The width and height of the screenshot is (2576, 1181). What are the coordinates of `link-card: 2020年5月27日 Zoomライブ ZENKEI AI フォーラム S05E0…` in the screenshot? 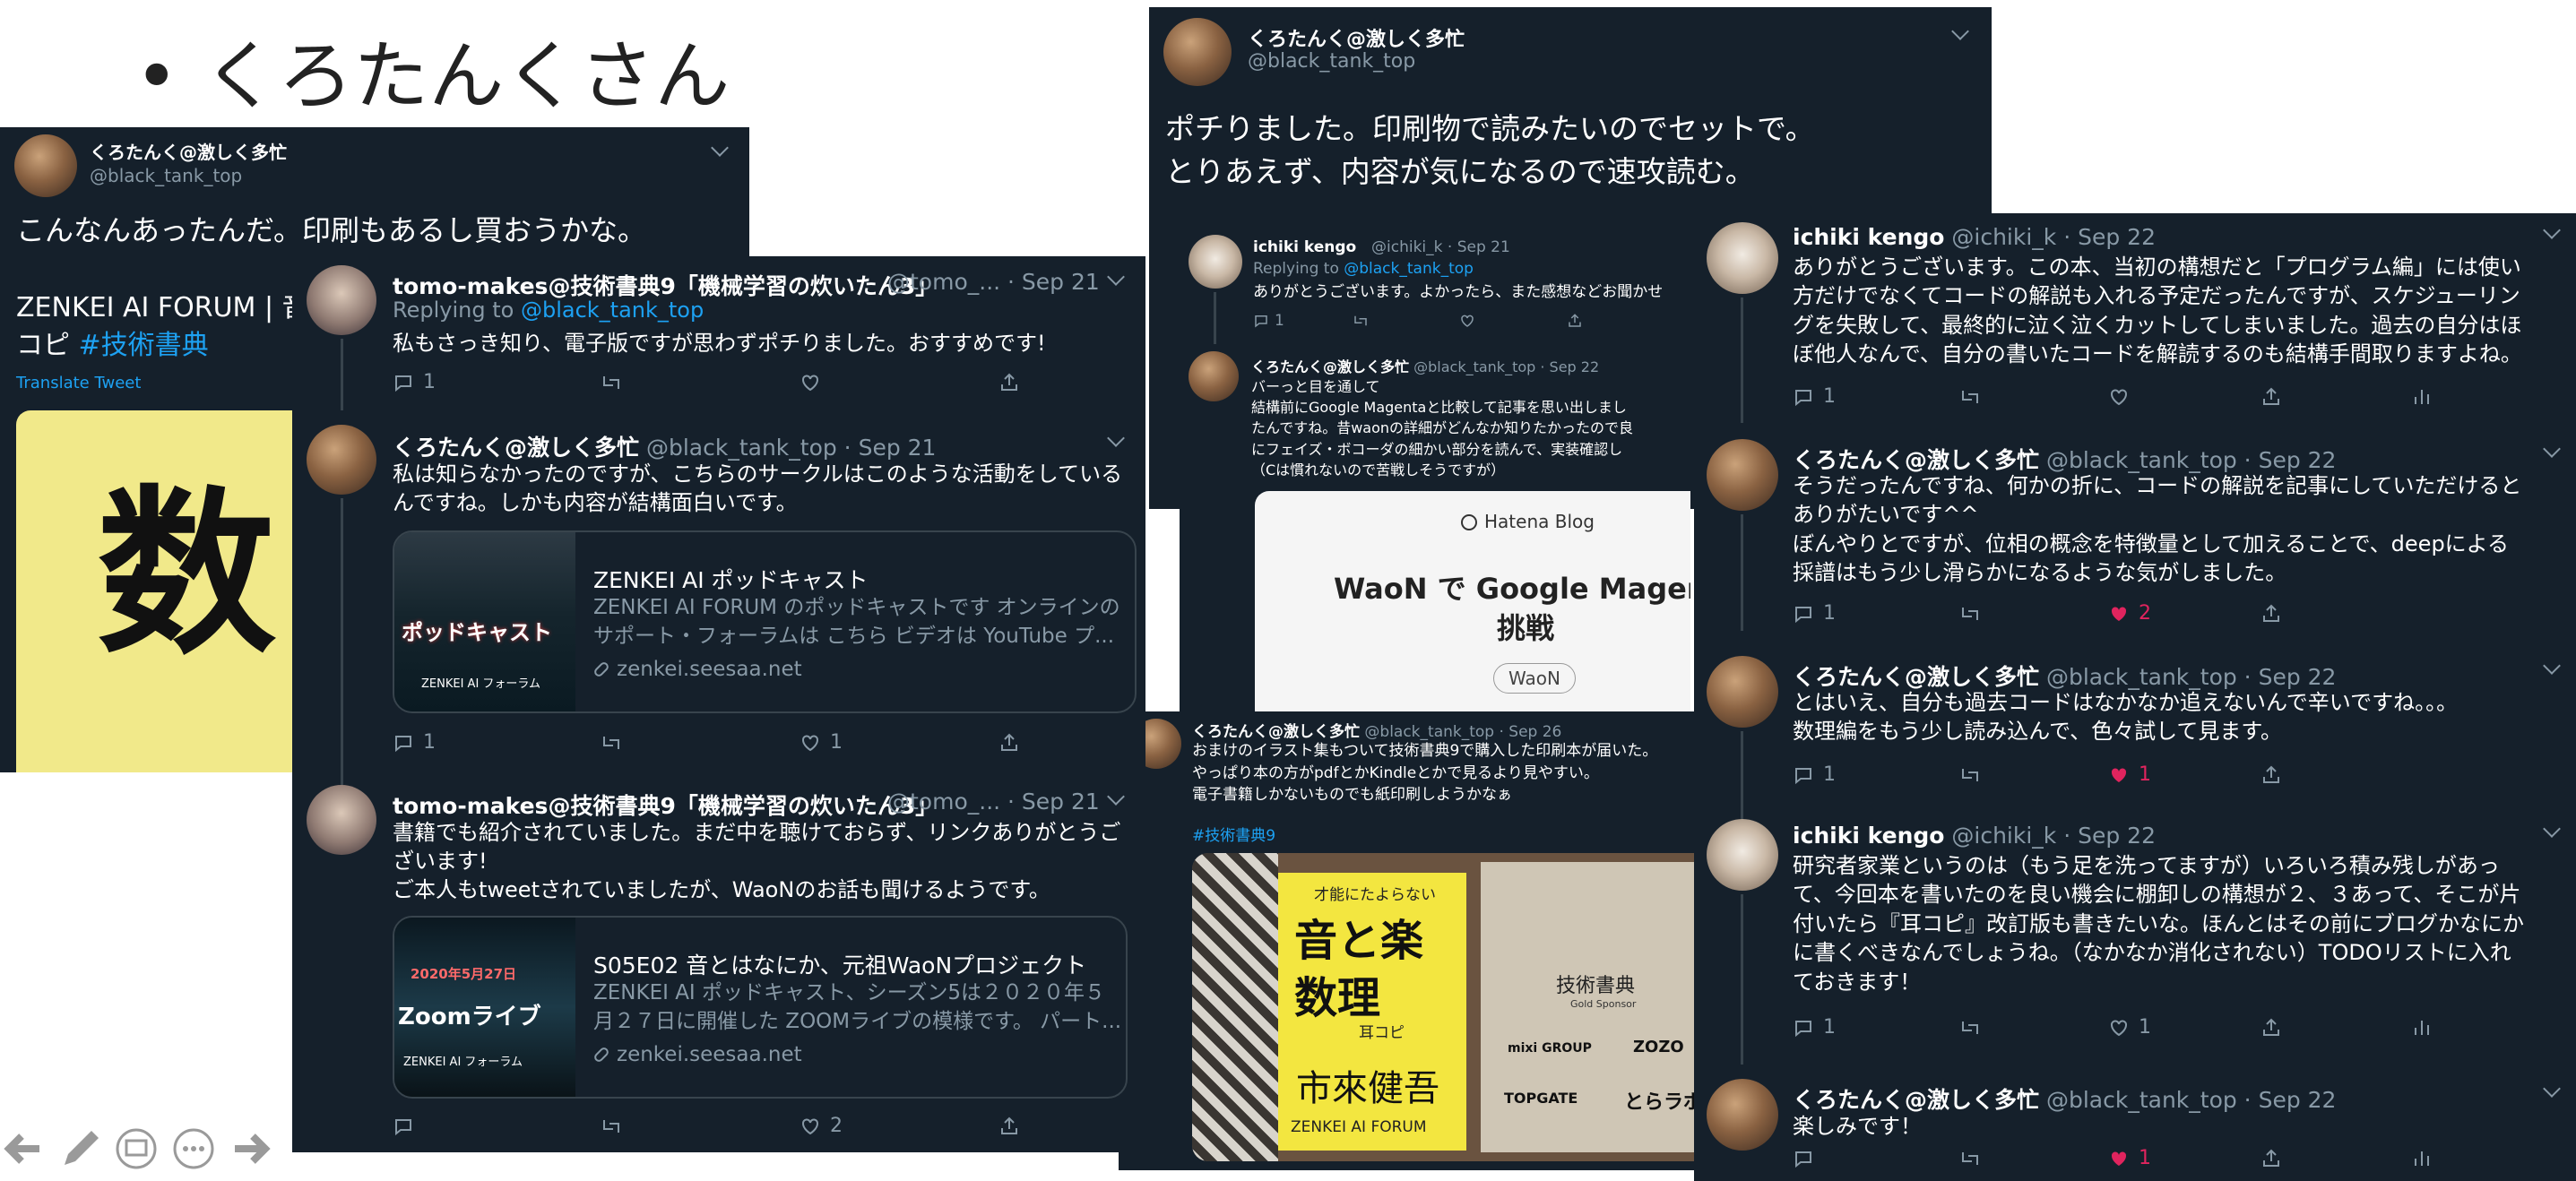 It's located at (760, 1008).